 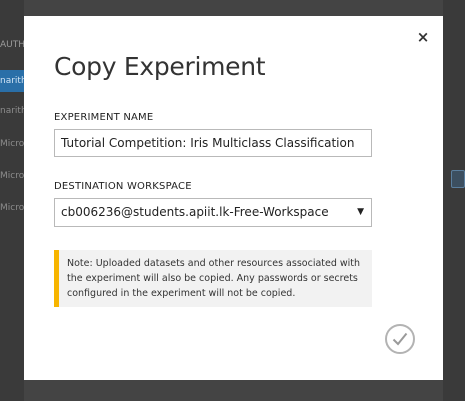 What do you see at coordinates (454, 200) in the screenshot?
I see `background-right-panel` at bounding box center [454, 200].